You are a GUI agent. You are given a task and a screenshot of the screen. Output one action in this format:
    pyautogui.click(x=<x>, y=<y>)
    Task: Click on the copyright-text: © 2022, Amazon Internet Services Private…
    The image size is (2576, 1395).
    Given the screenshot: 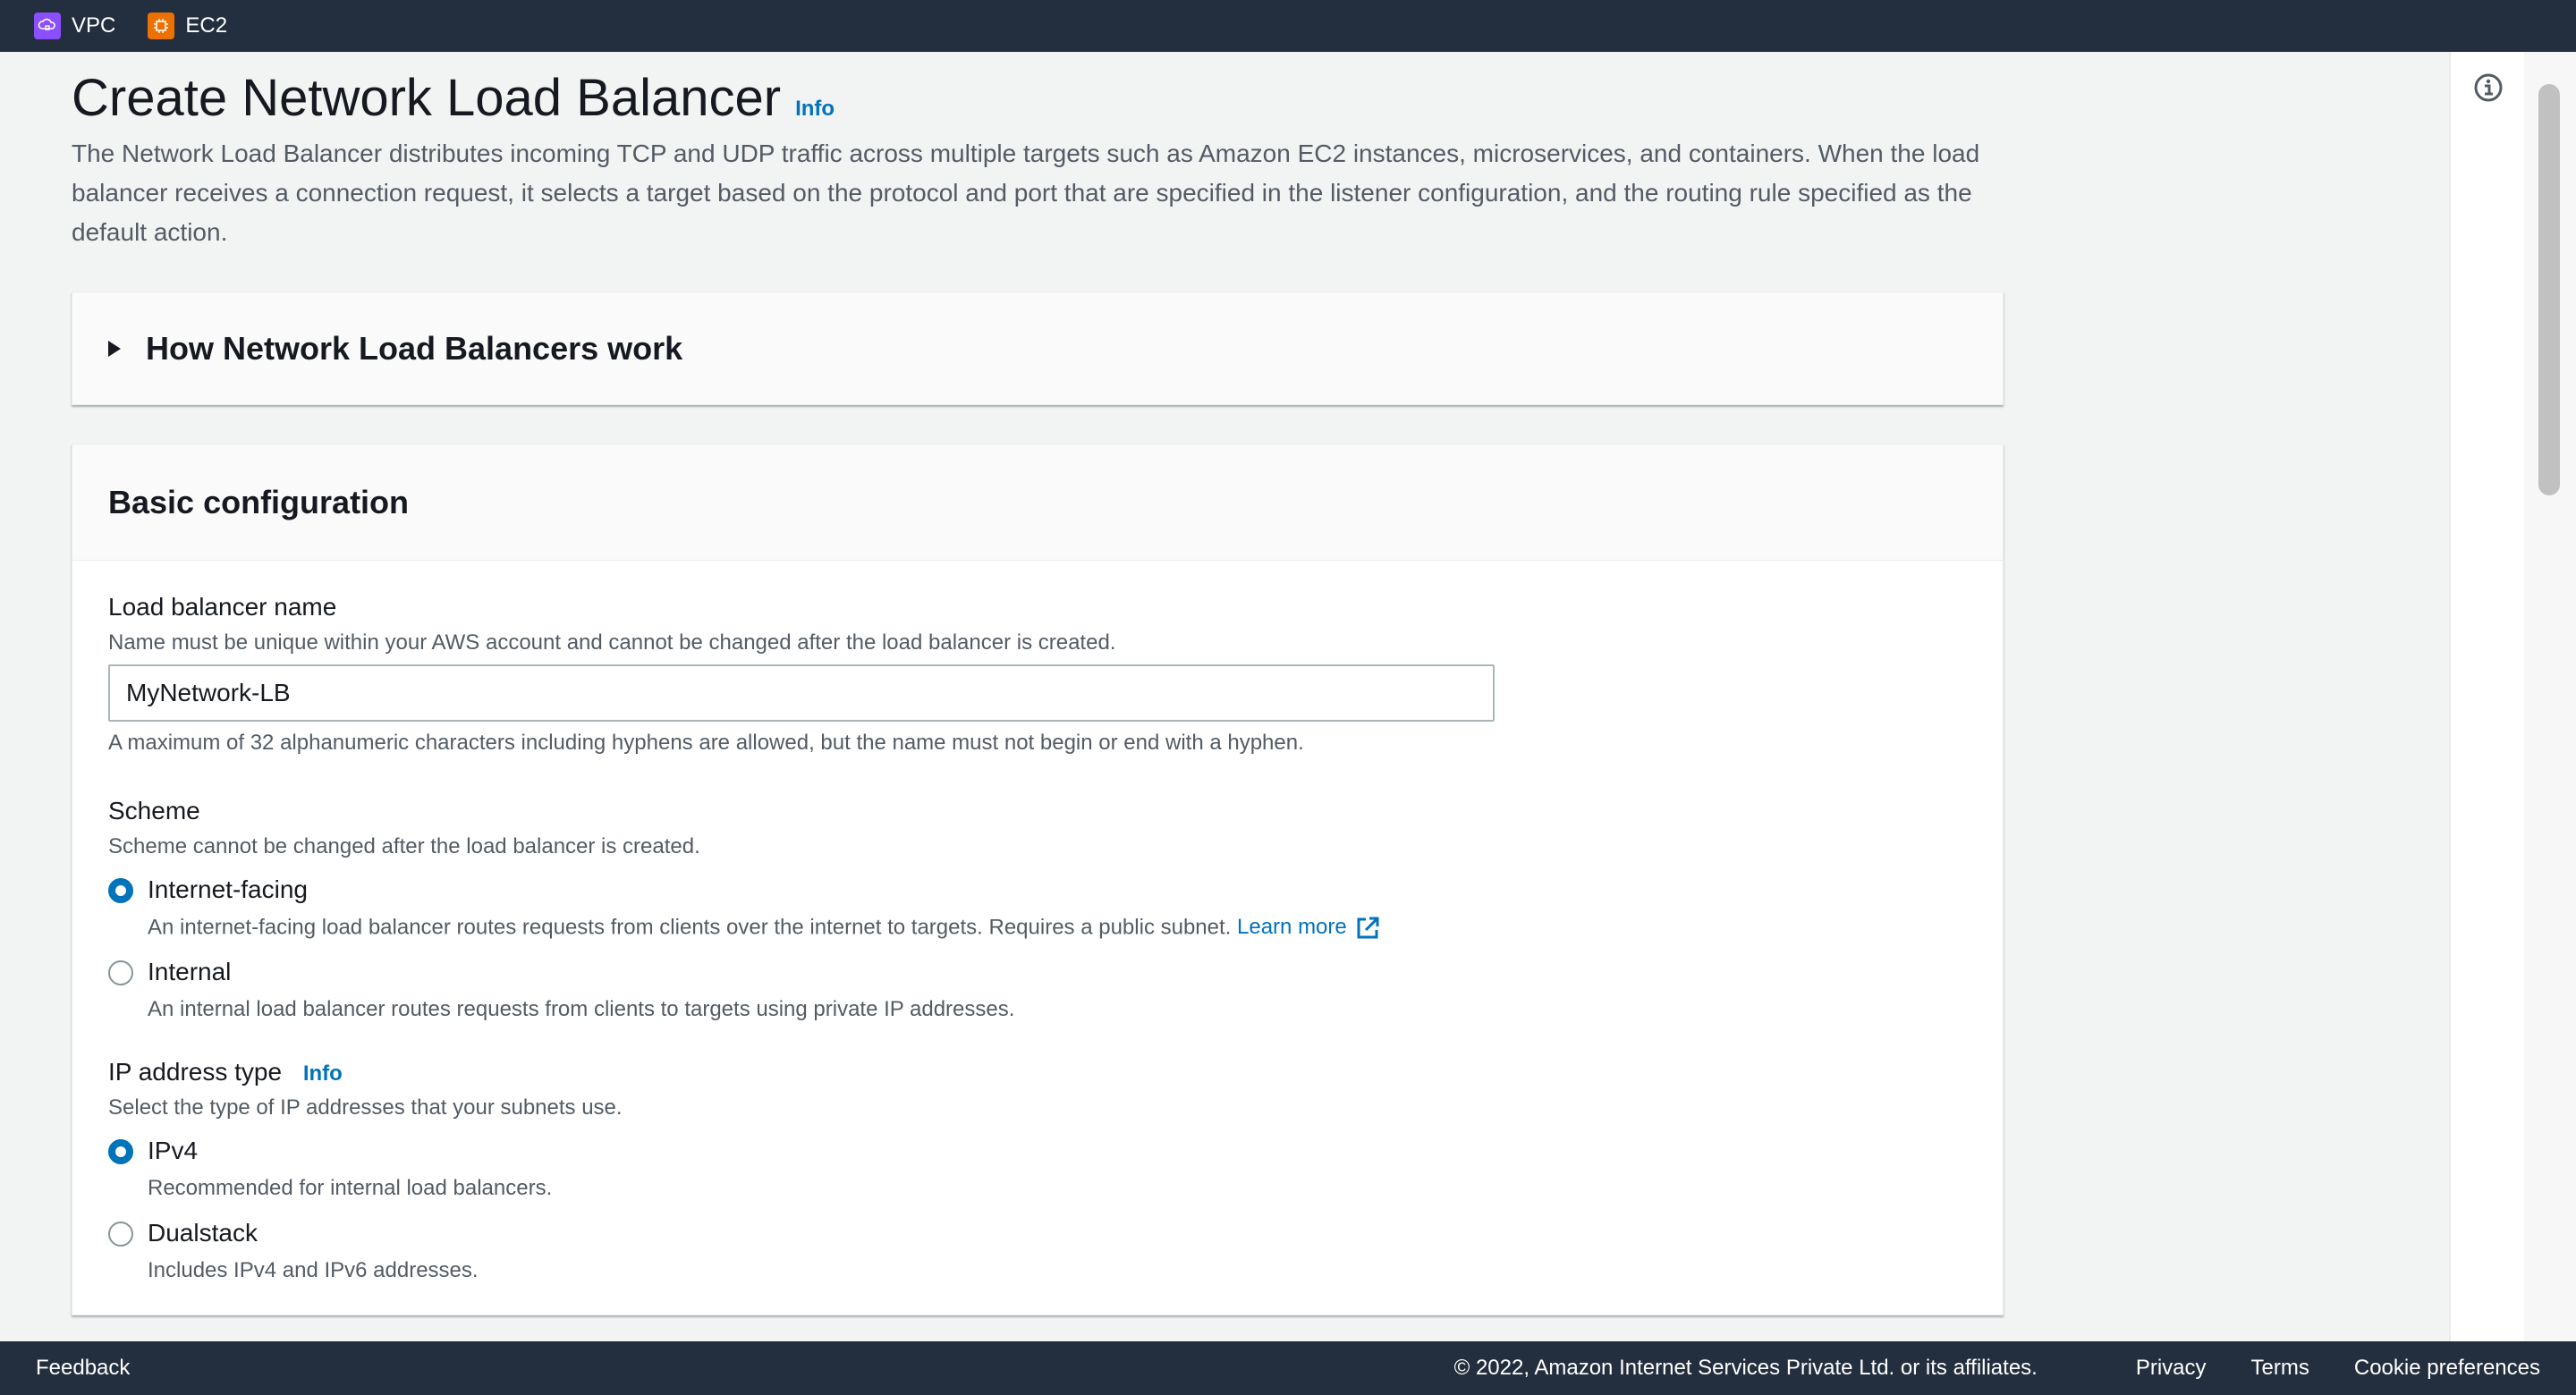 What is the action you would take?
    pyautogui.click(x=1745, y=1368)
    